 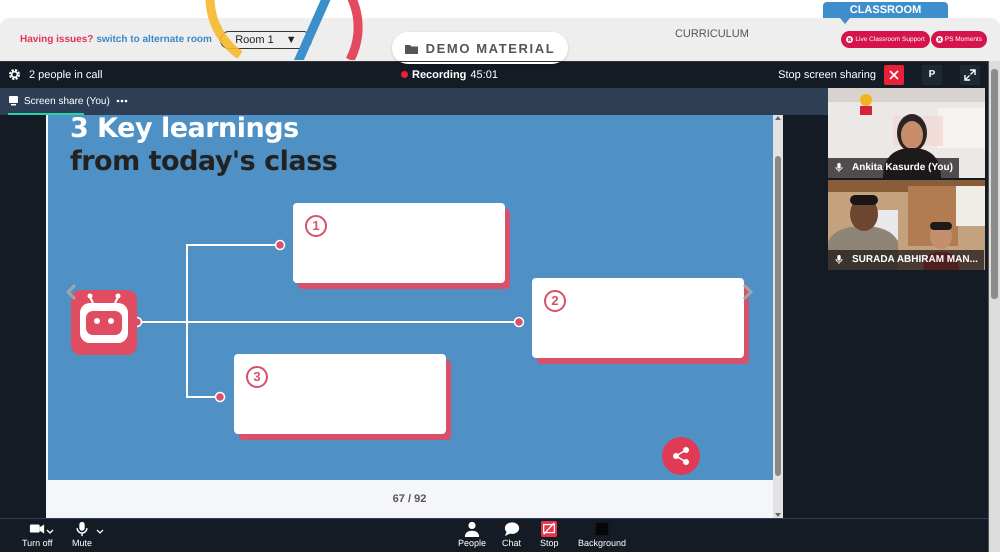 I want to click on scroll-down-icon, so click(x=778, y=515).